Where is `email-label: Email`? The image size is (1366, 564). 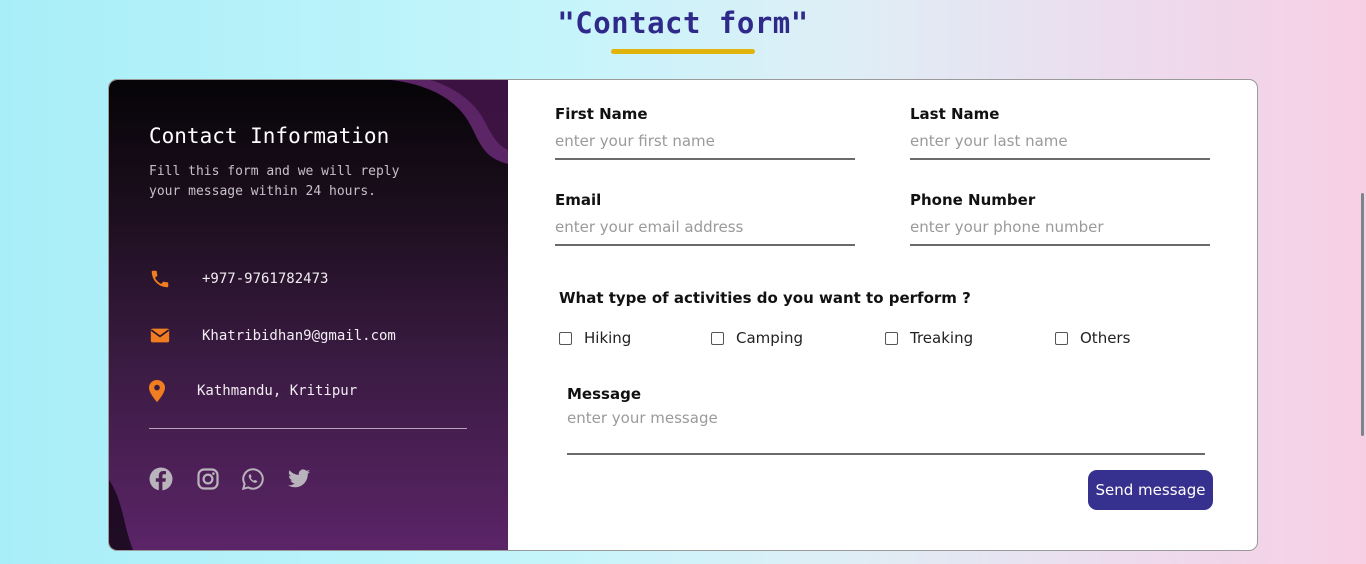 email-label: Email is located at coordinates (578, 200).